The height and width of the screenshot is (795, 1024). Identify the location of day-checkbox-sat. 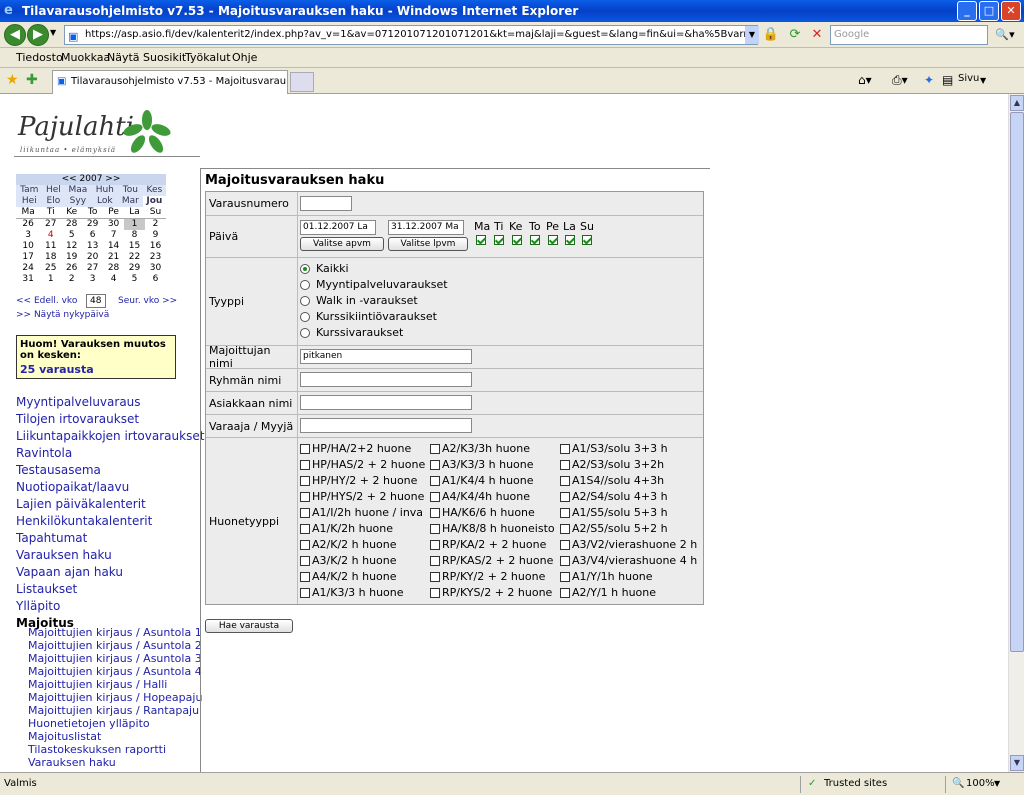
(570, 240).